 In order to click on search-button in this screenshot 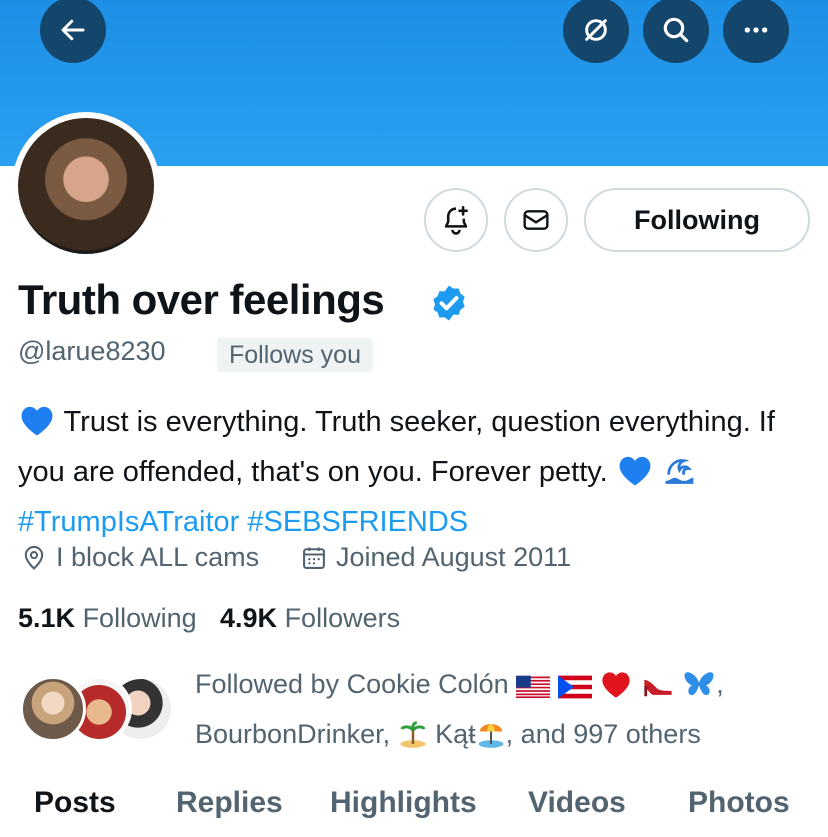, I will do `click(676, 31)`.